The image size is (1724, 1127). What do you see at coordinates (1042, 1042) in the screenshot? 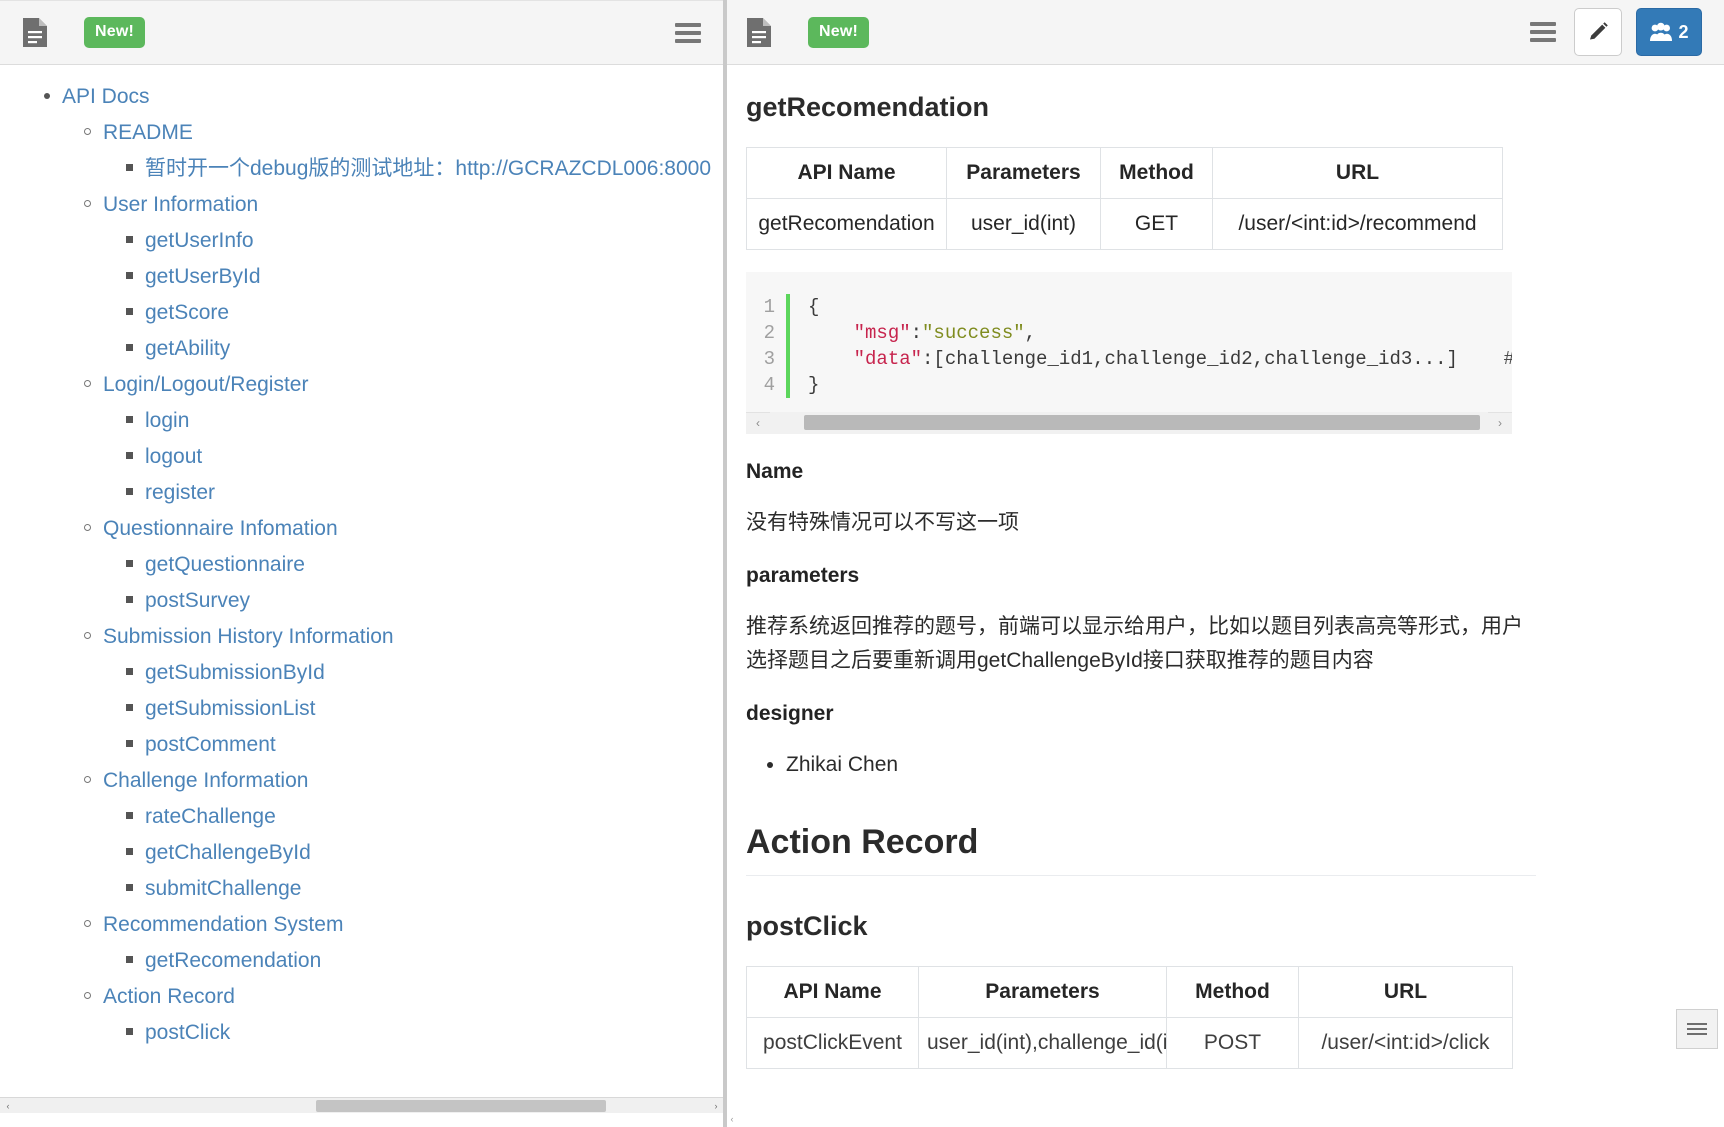
I see `cell-parameters: user_id(int),challenge_id(int)` at bounding box center [1042, 1042].